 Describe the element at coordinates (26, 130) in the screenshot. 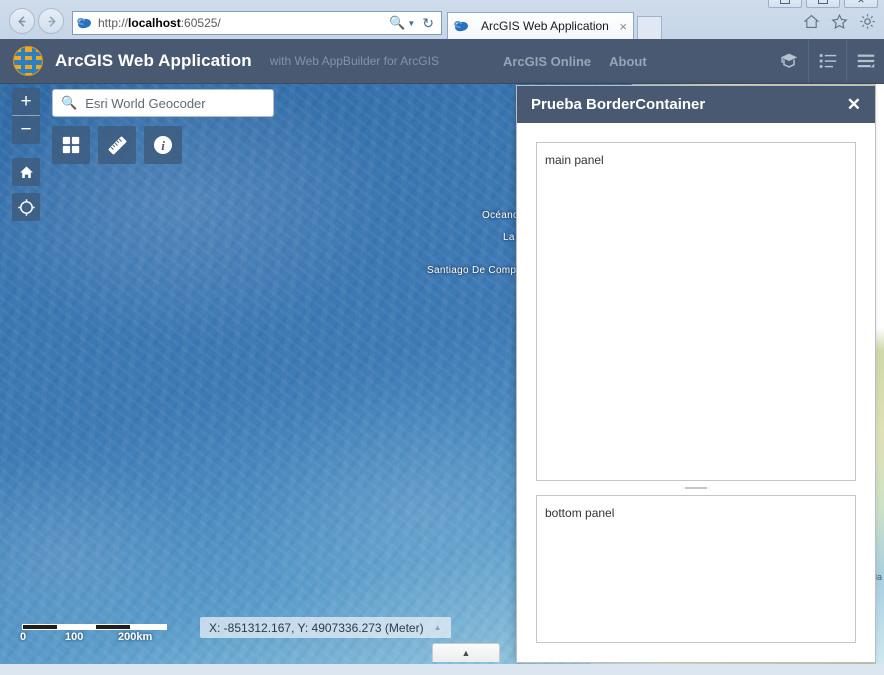

I see `zoom-out-button: −` at that location.